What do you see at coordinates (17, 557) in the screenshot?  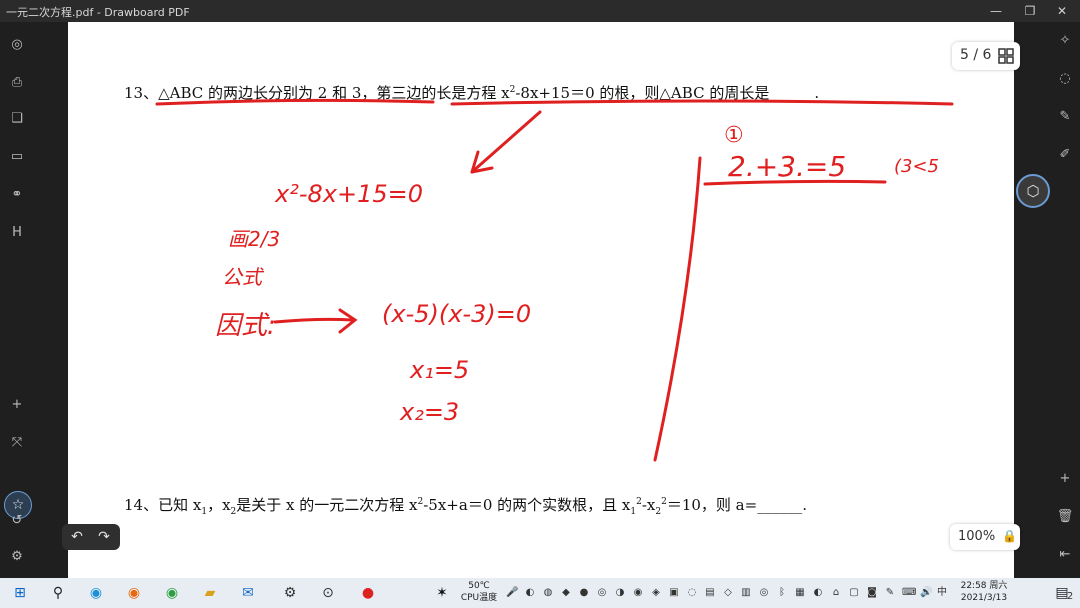 I see `settings-icon: ⚙` at bounding box center [17, 557].